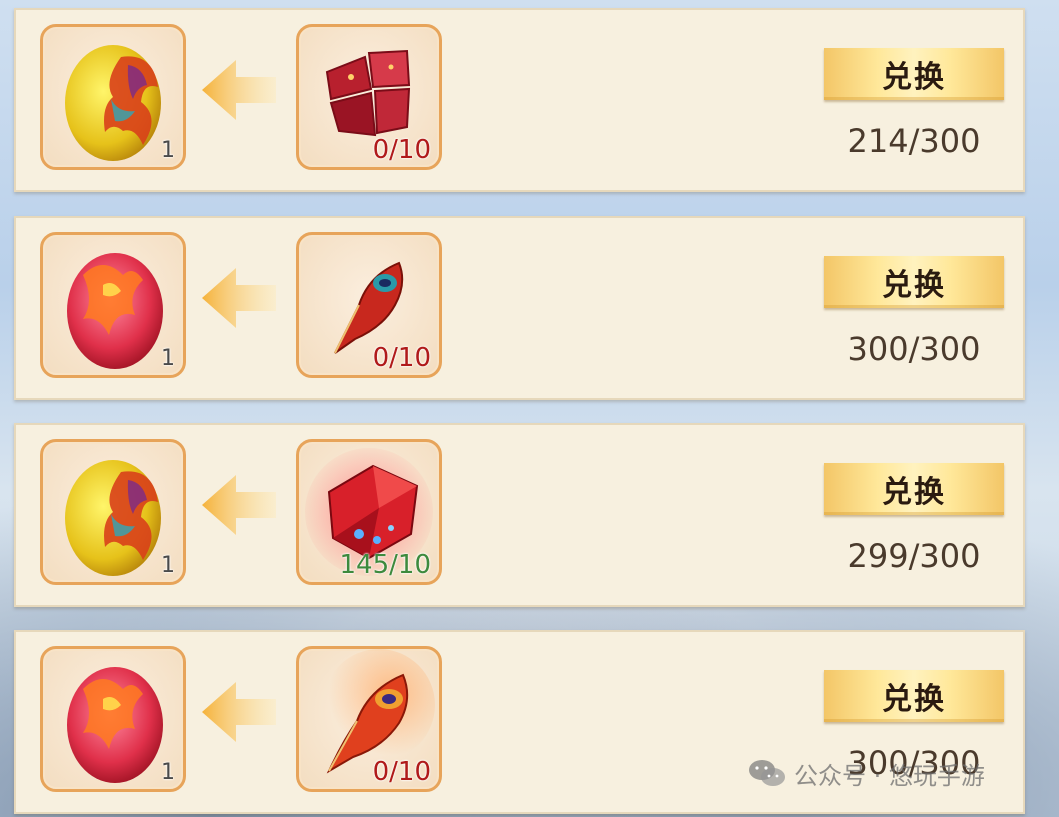 This screenshot has width=1059, height=817. What do you see at coordinates (767, 773) in the screenshot?
I see `wechat-icon` at bounding box center [767, 773].